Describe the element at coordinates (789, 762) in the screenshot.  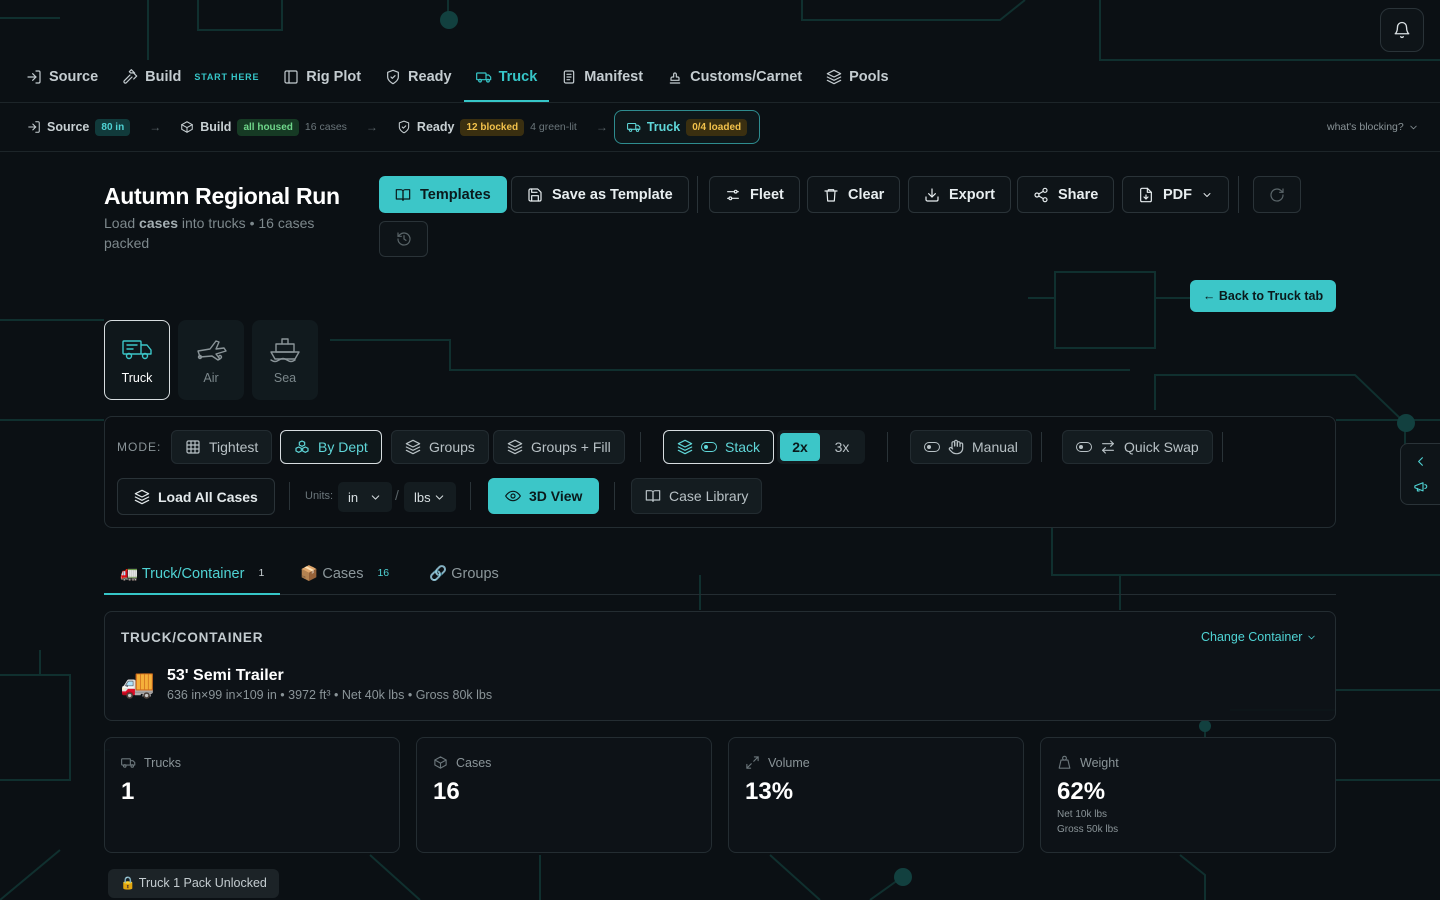
I see `stat-label-text: Volume` at that location.